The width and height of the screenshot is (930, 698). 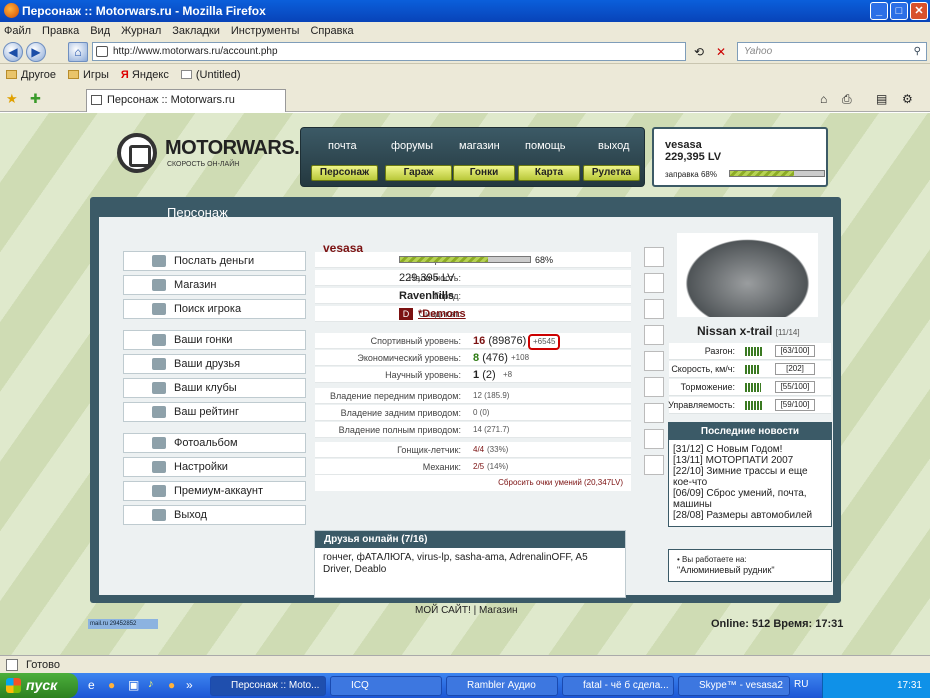 I want to click on menu-send-money: Послать деньги, so click(x=214, y=261).